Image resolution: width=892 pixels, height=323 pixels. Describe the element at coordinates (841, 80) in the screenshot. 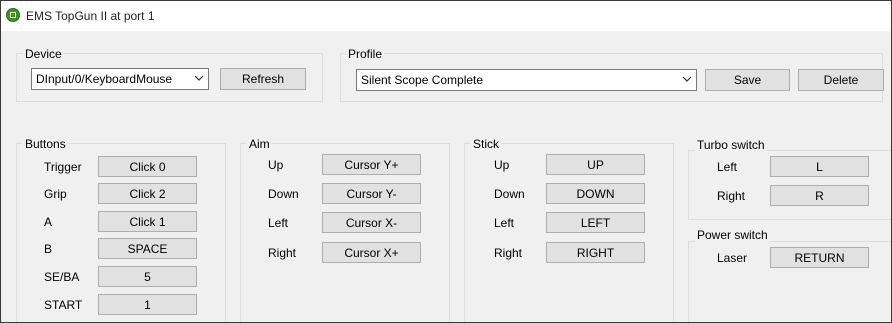

I see `delete-button: Delete` at that location.